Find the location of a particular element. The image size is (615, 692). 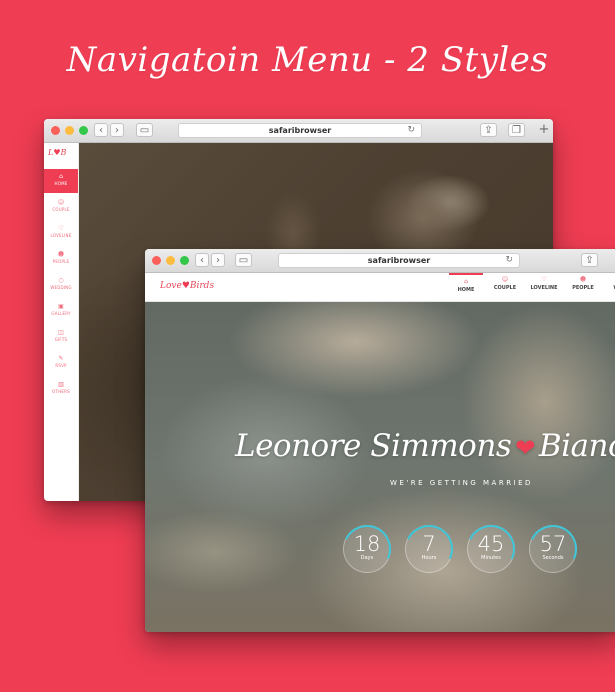

sidebar-item-wedding: ○ WEDDING is located at coordinates (61, 285).